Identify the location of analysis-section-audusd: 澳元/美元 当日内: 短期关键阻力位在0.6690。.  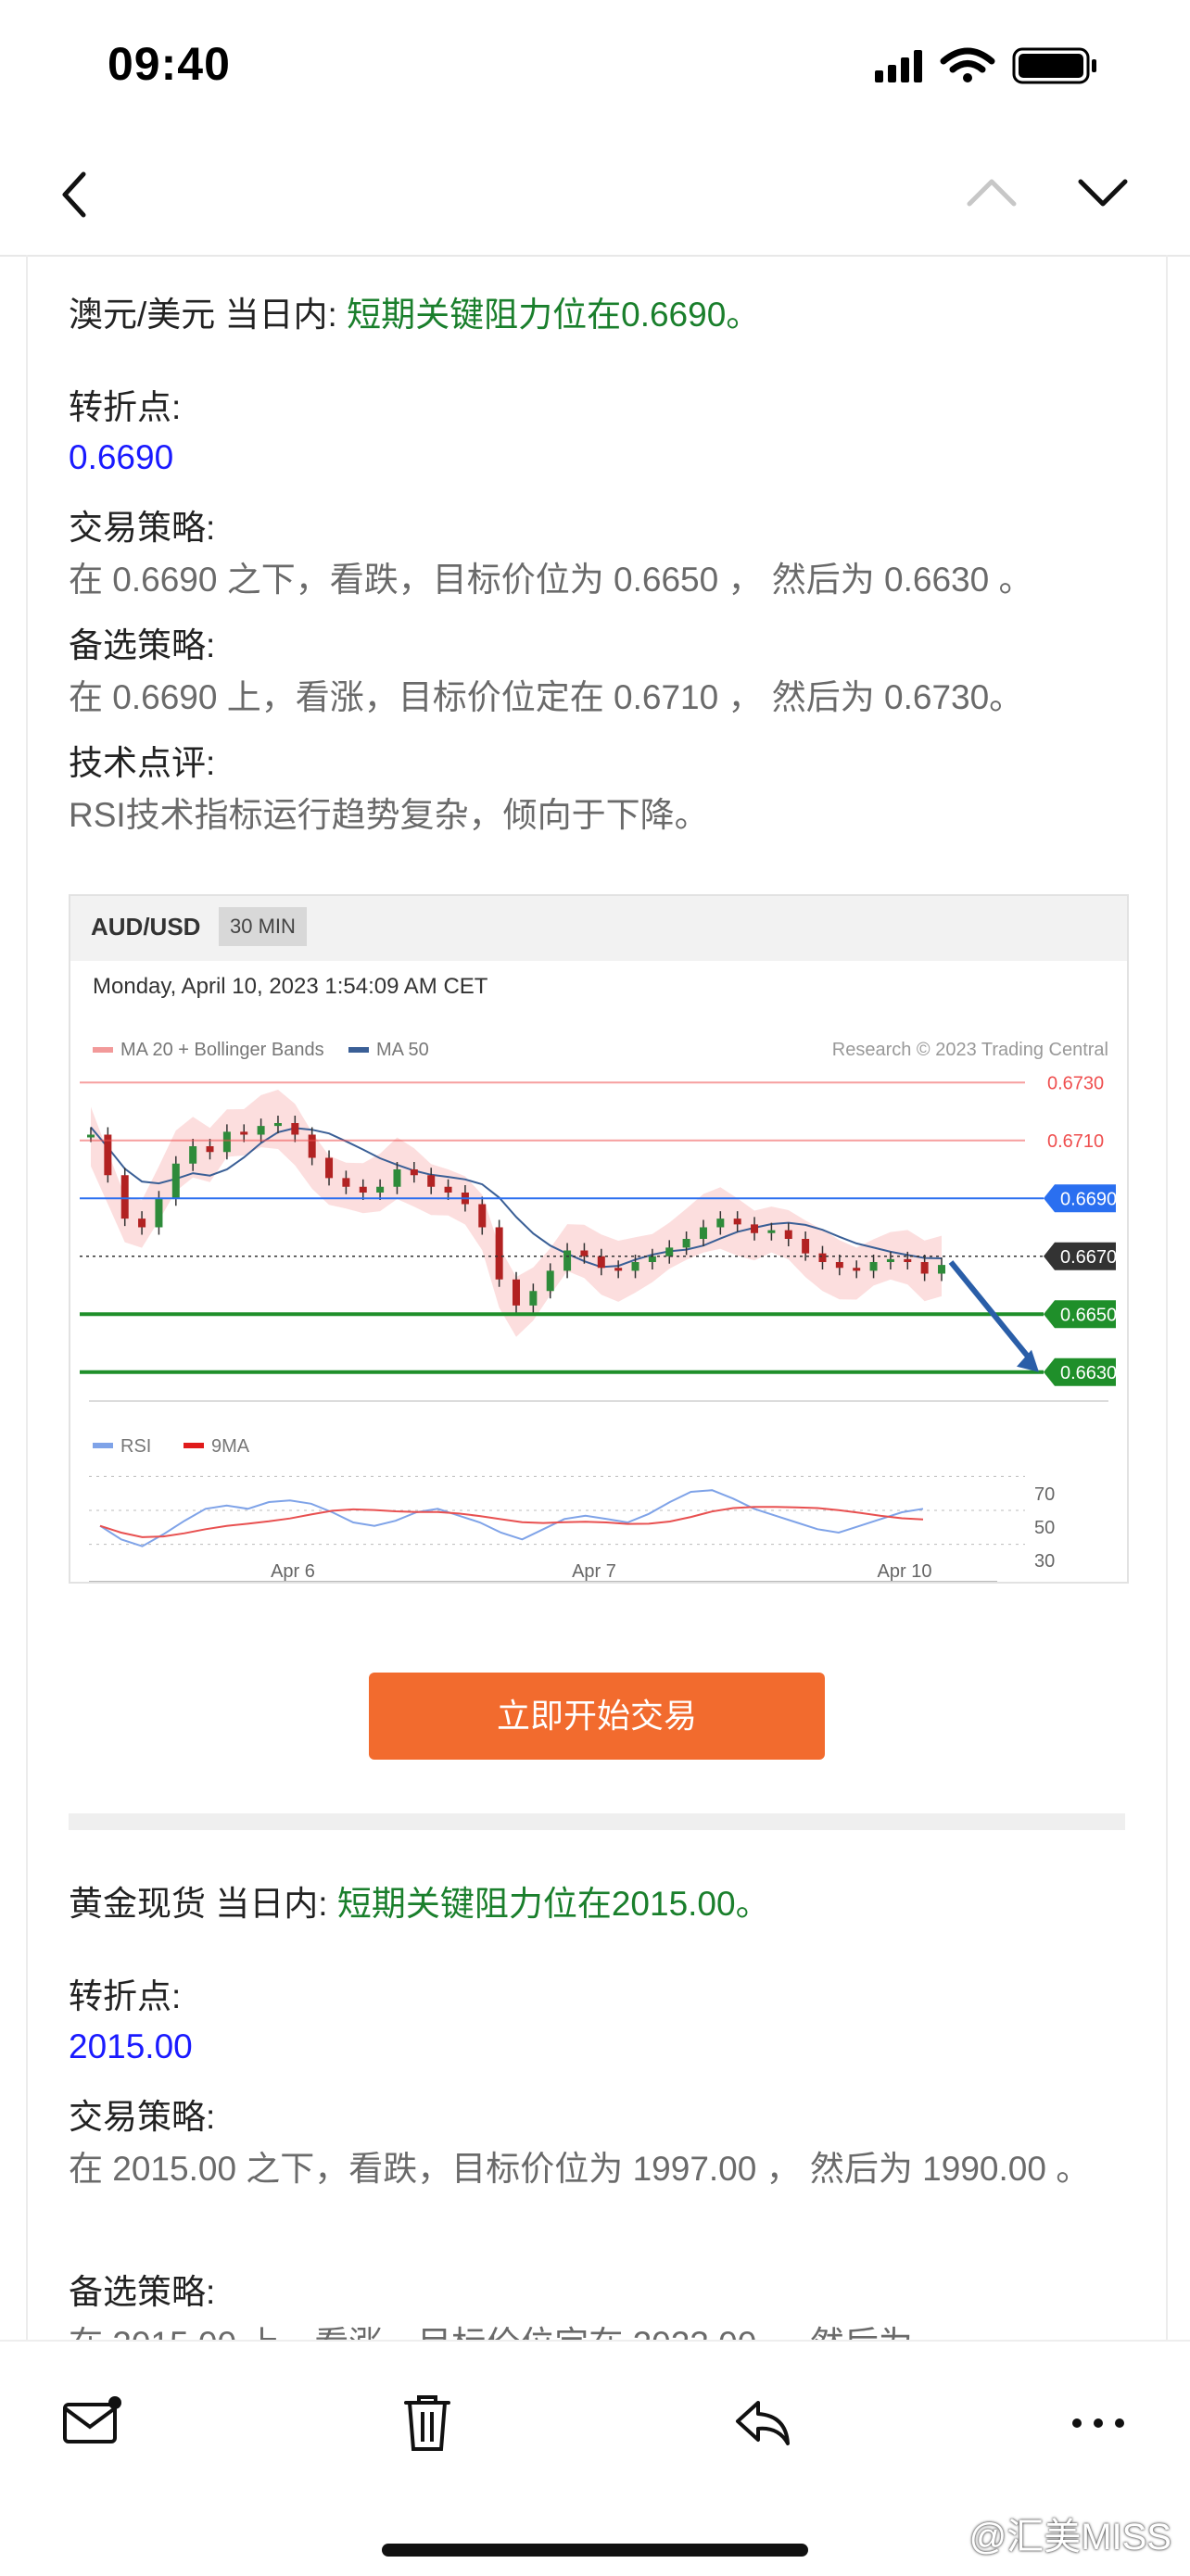
(606, 315).